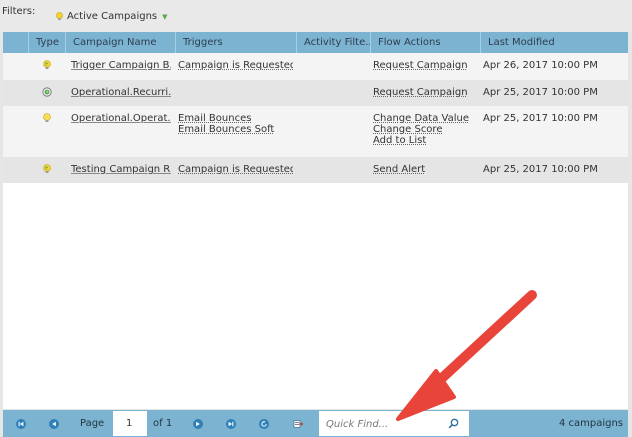 The width and height of the screenshot is (632, 437). I want to click on column-header-campaign-name: Campaign Name, so click(120, 42).